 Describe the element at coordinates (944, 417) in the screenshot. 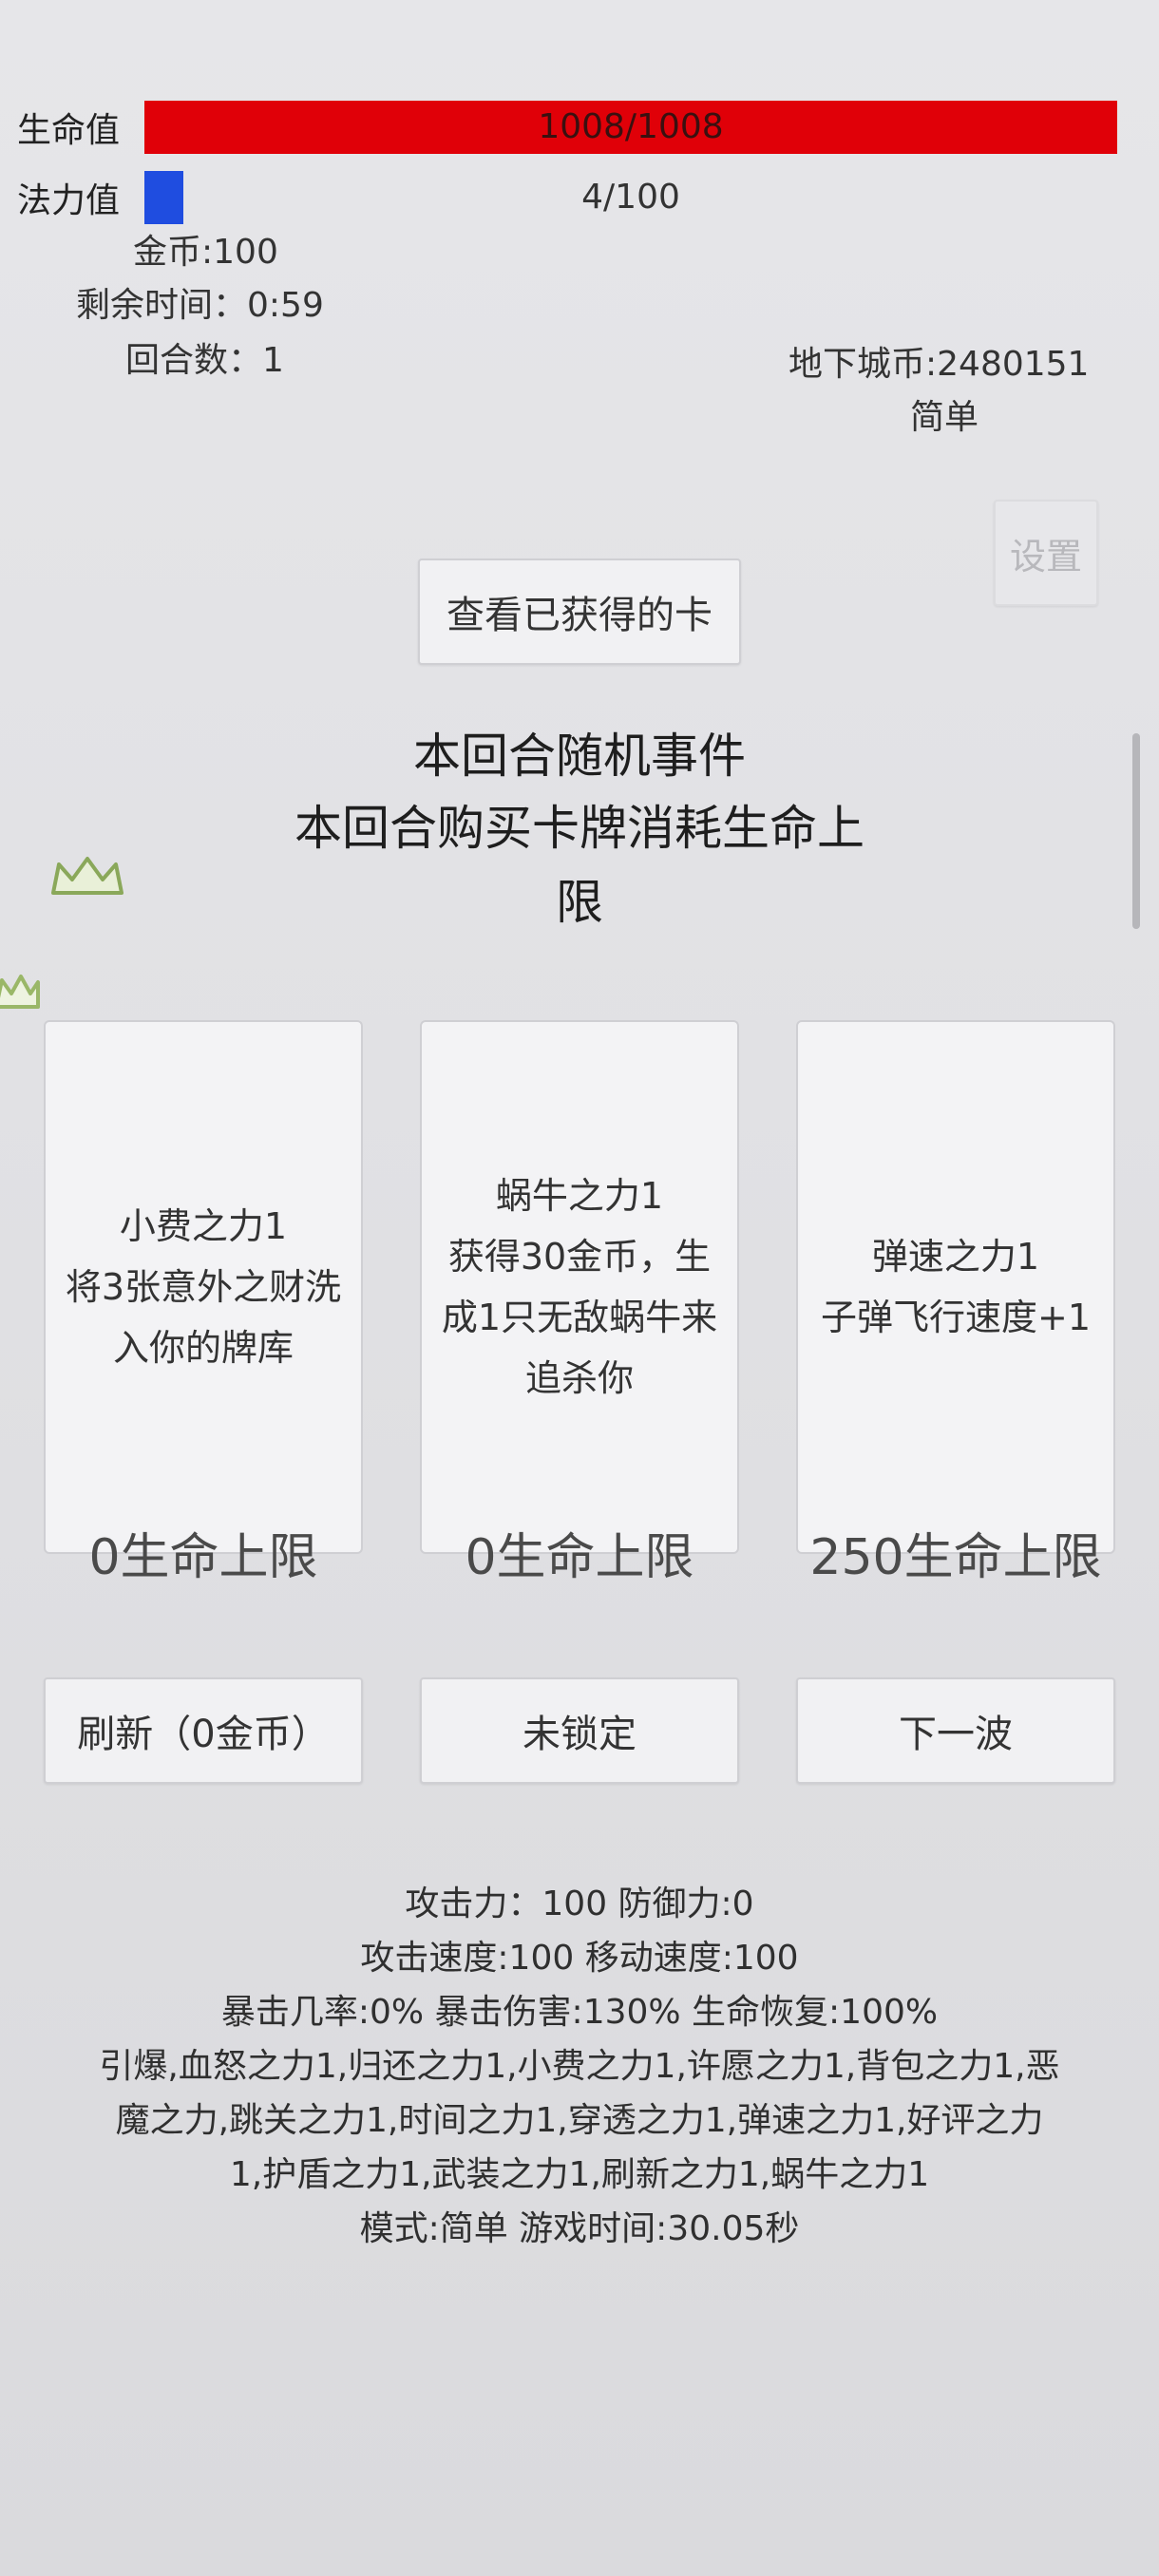

I see `difficulty-label: 简单` at that location.